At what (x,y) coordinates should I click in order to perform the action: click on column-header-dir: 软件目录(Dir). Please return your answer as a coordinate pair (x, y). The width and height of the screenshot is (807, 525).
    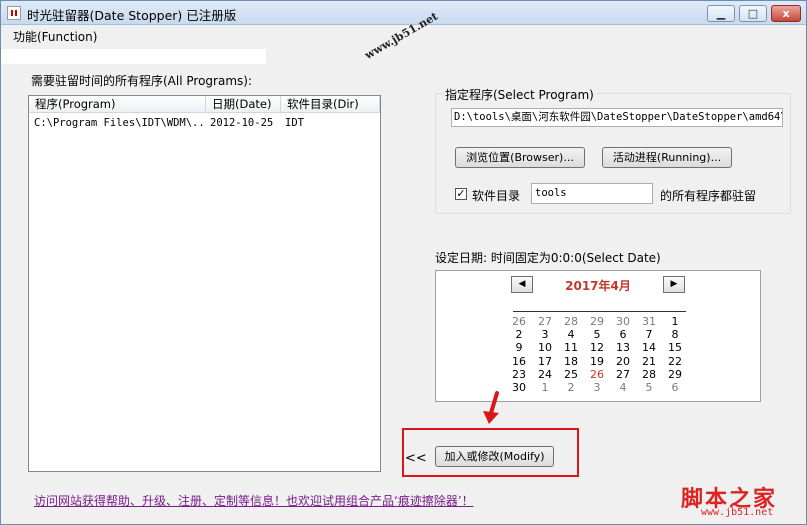
    Looking at the image, I should click on (330, 104).